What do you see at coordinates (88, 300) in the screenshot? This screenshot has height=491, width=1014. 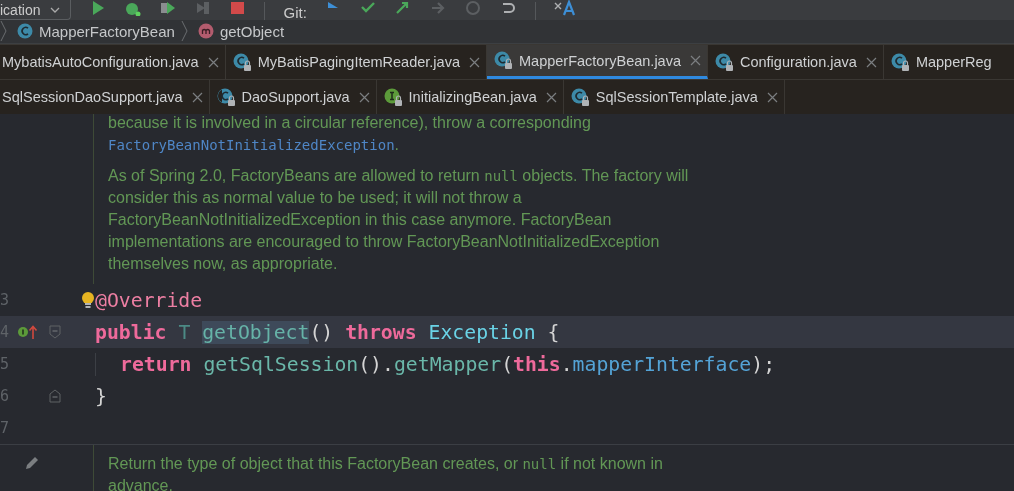 I see `lightbulb-icon` at bounding box center [88, 300].